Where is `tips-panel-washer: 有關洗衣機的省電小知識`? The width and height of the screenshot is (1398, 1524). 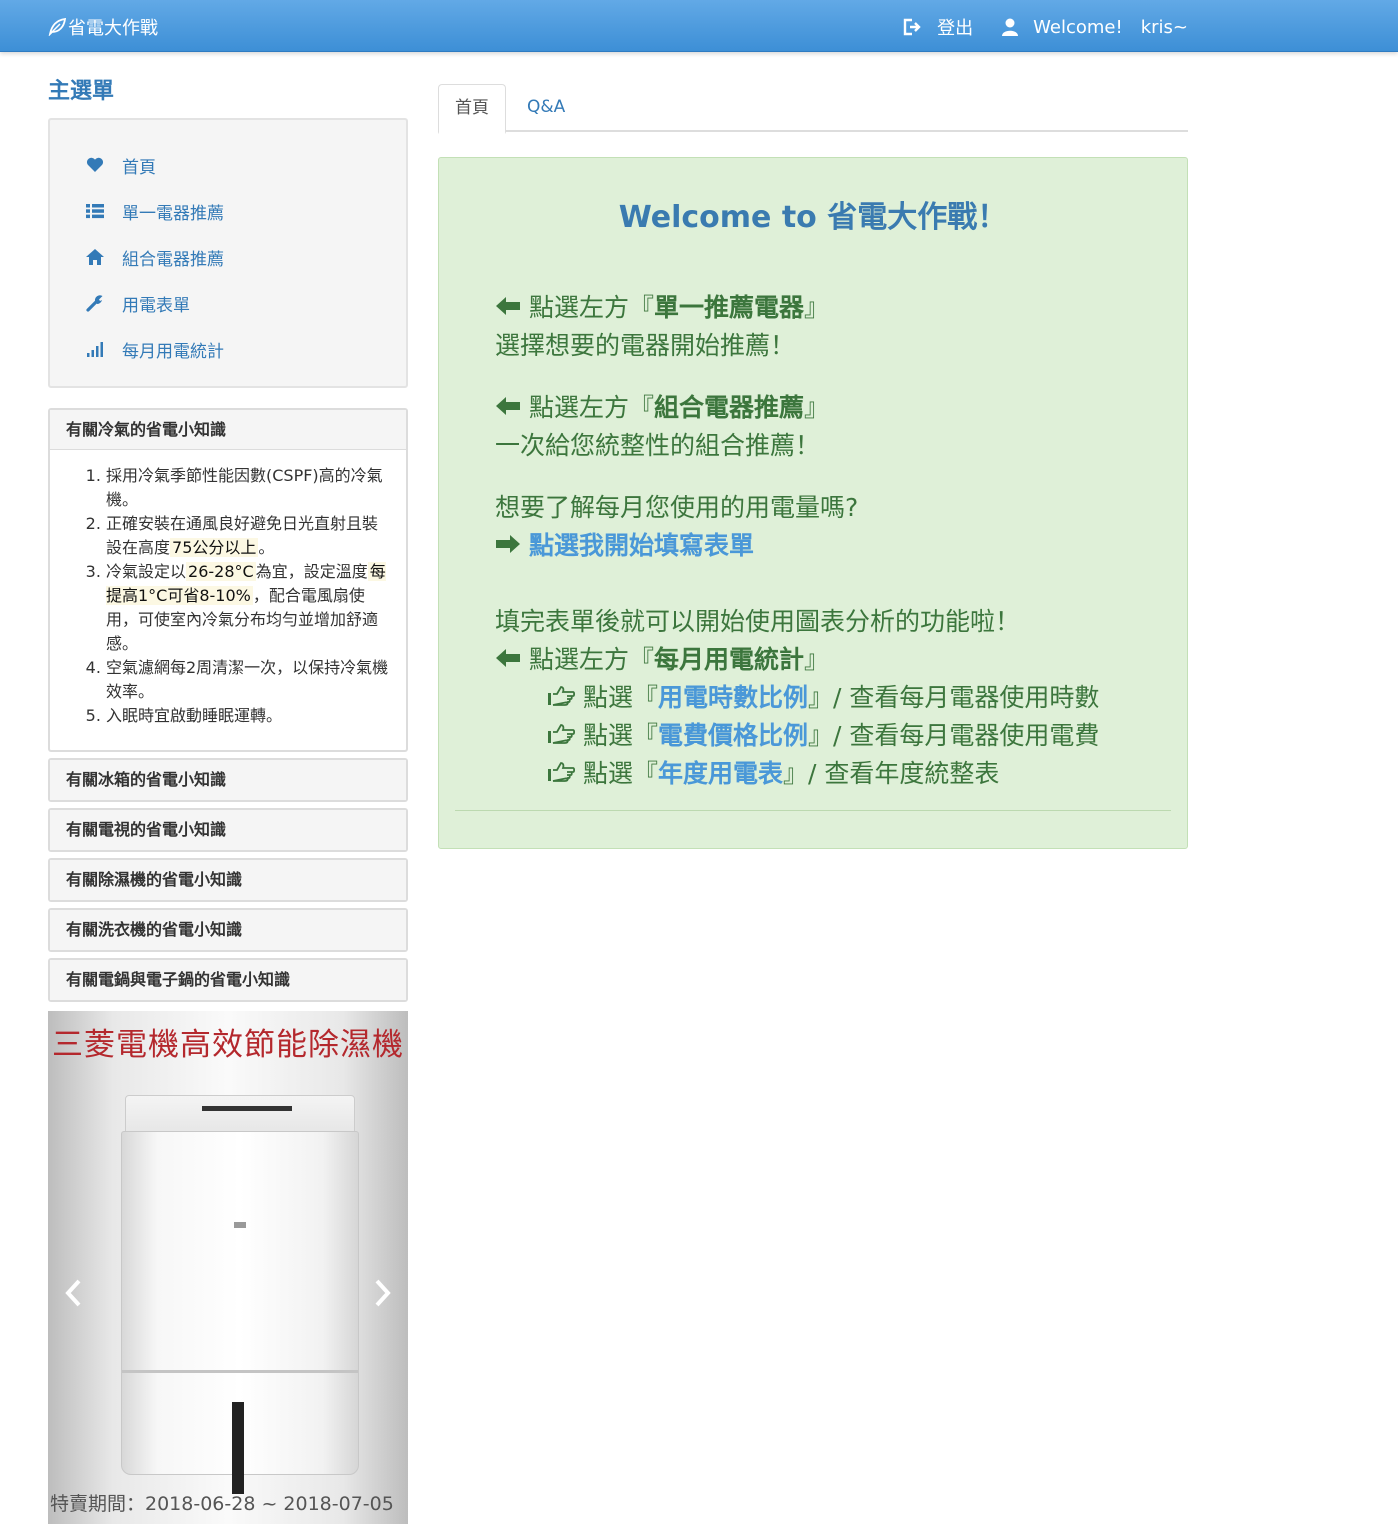
tips-panel-washer: 有關洗衣機的省電小知識 is located at coordinates (228, 930).